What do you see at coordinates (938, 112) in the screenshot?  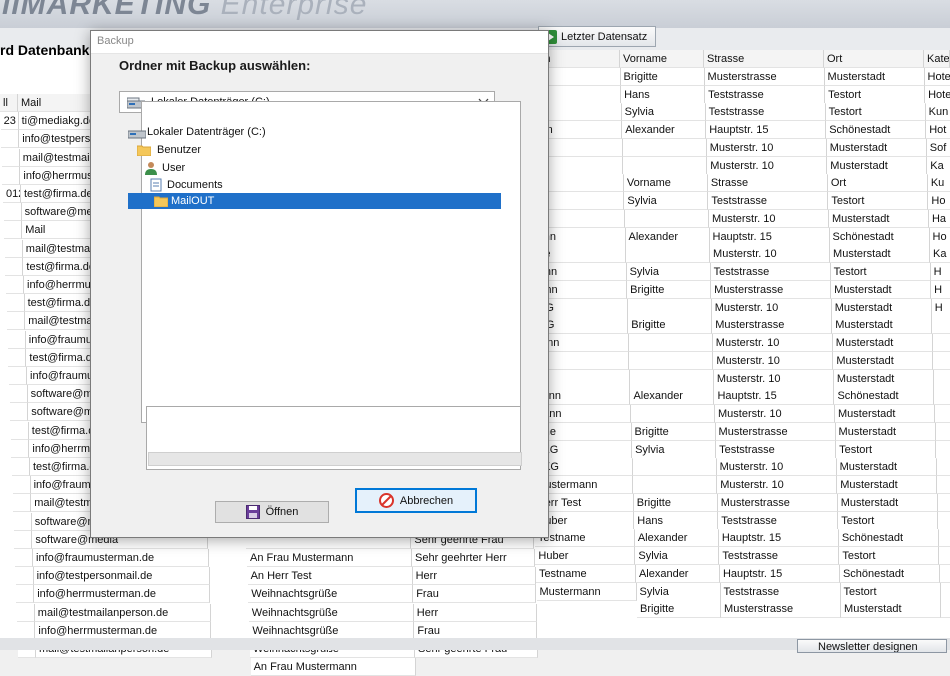 I see `table-cell: Kun` at bounding box center [938, 112].